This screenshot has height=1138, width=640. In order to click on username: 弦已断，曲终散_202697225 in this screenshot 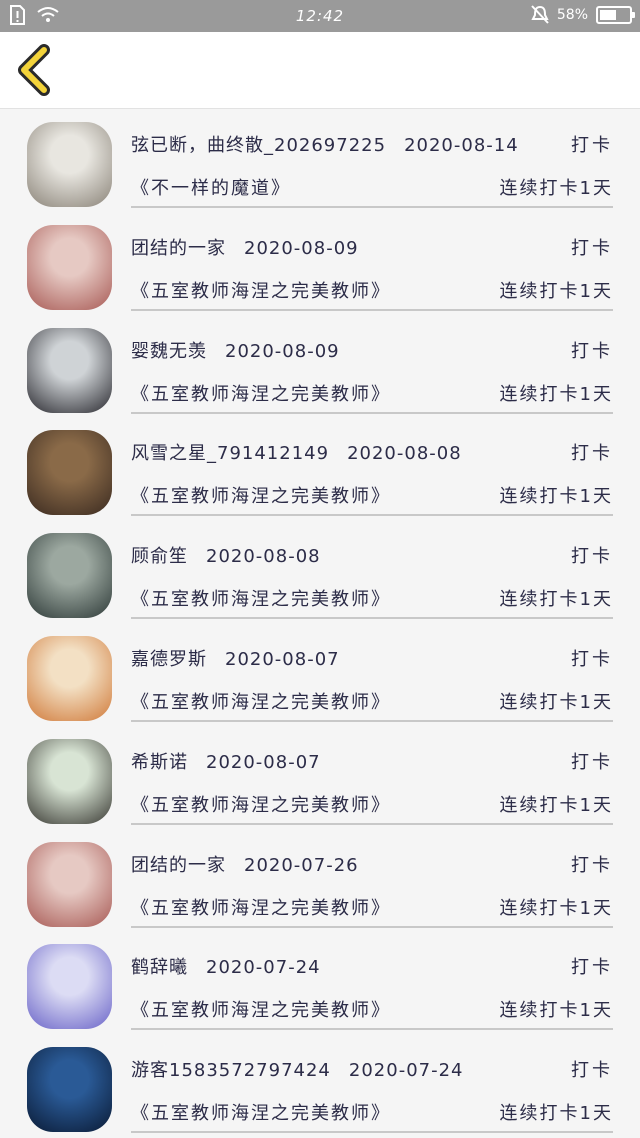, I will do `click(258, 145)`.